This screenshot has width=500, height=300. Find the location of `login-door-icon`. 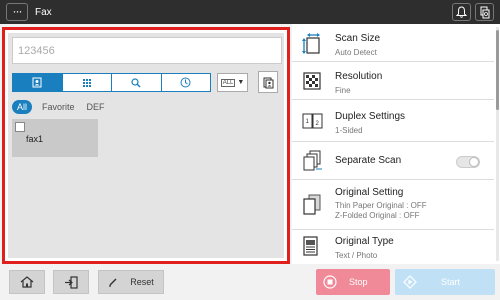

login-door-icon is located at coordinates (71, 282).